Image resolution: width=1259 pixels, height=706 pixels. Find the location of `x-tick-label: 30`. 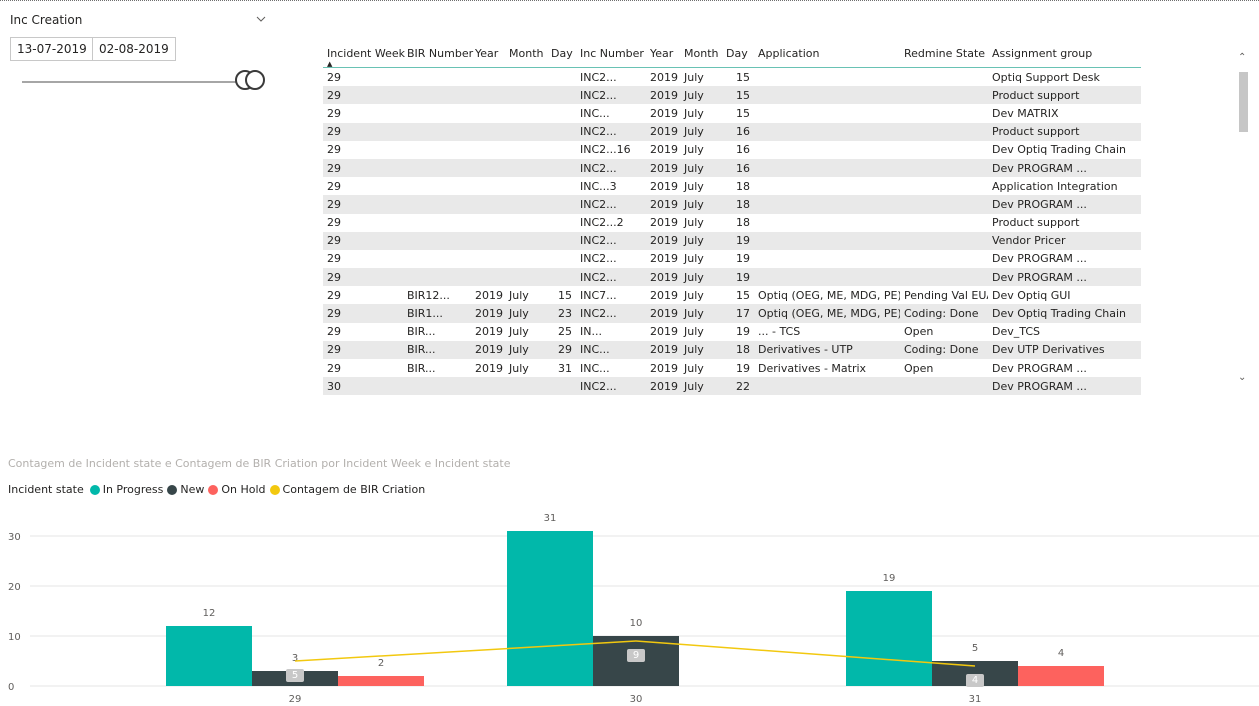

x-tick-label: 30 is located at coordinates (636, 699).